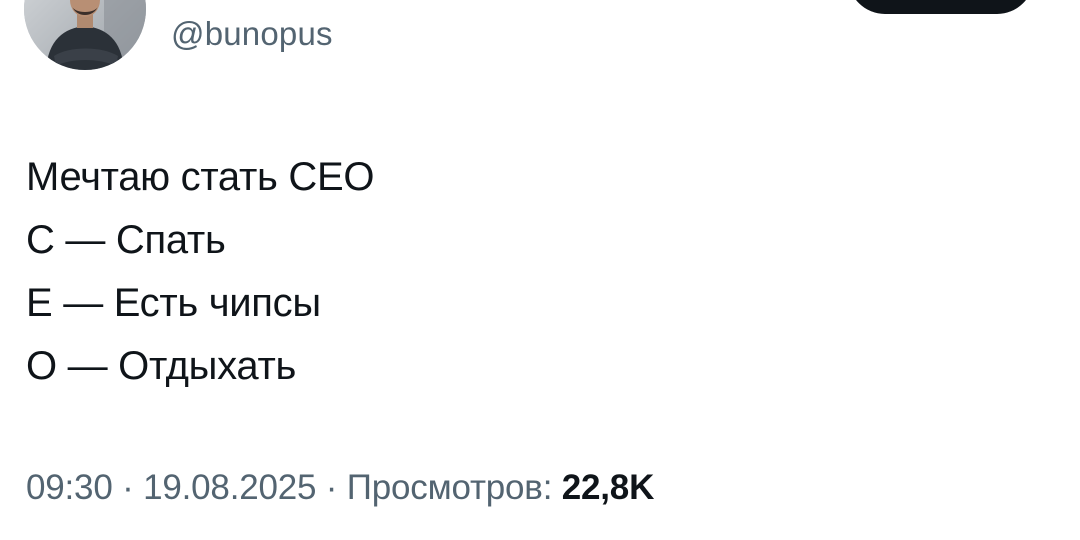 The width and height of the screenshot is (1080, 540). I want to click on avatar, so click(85, 35).